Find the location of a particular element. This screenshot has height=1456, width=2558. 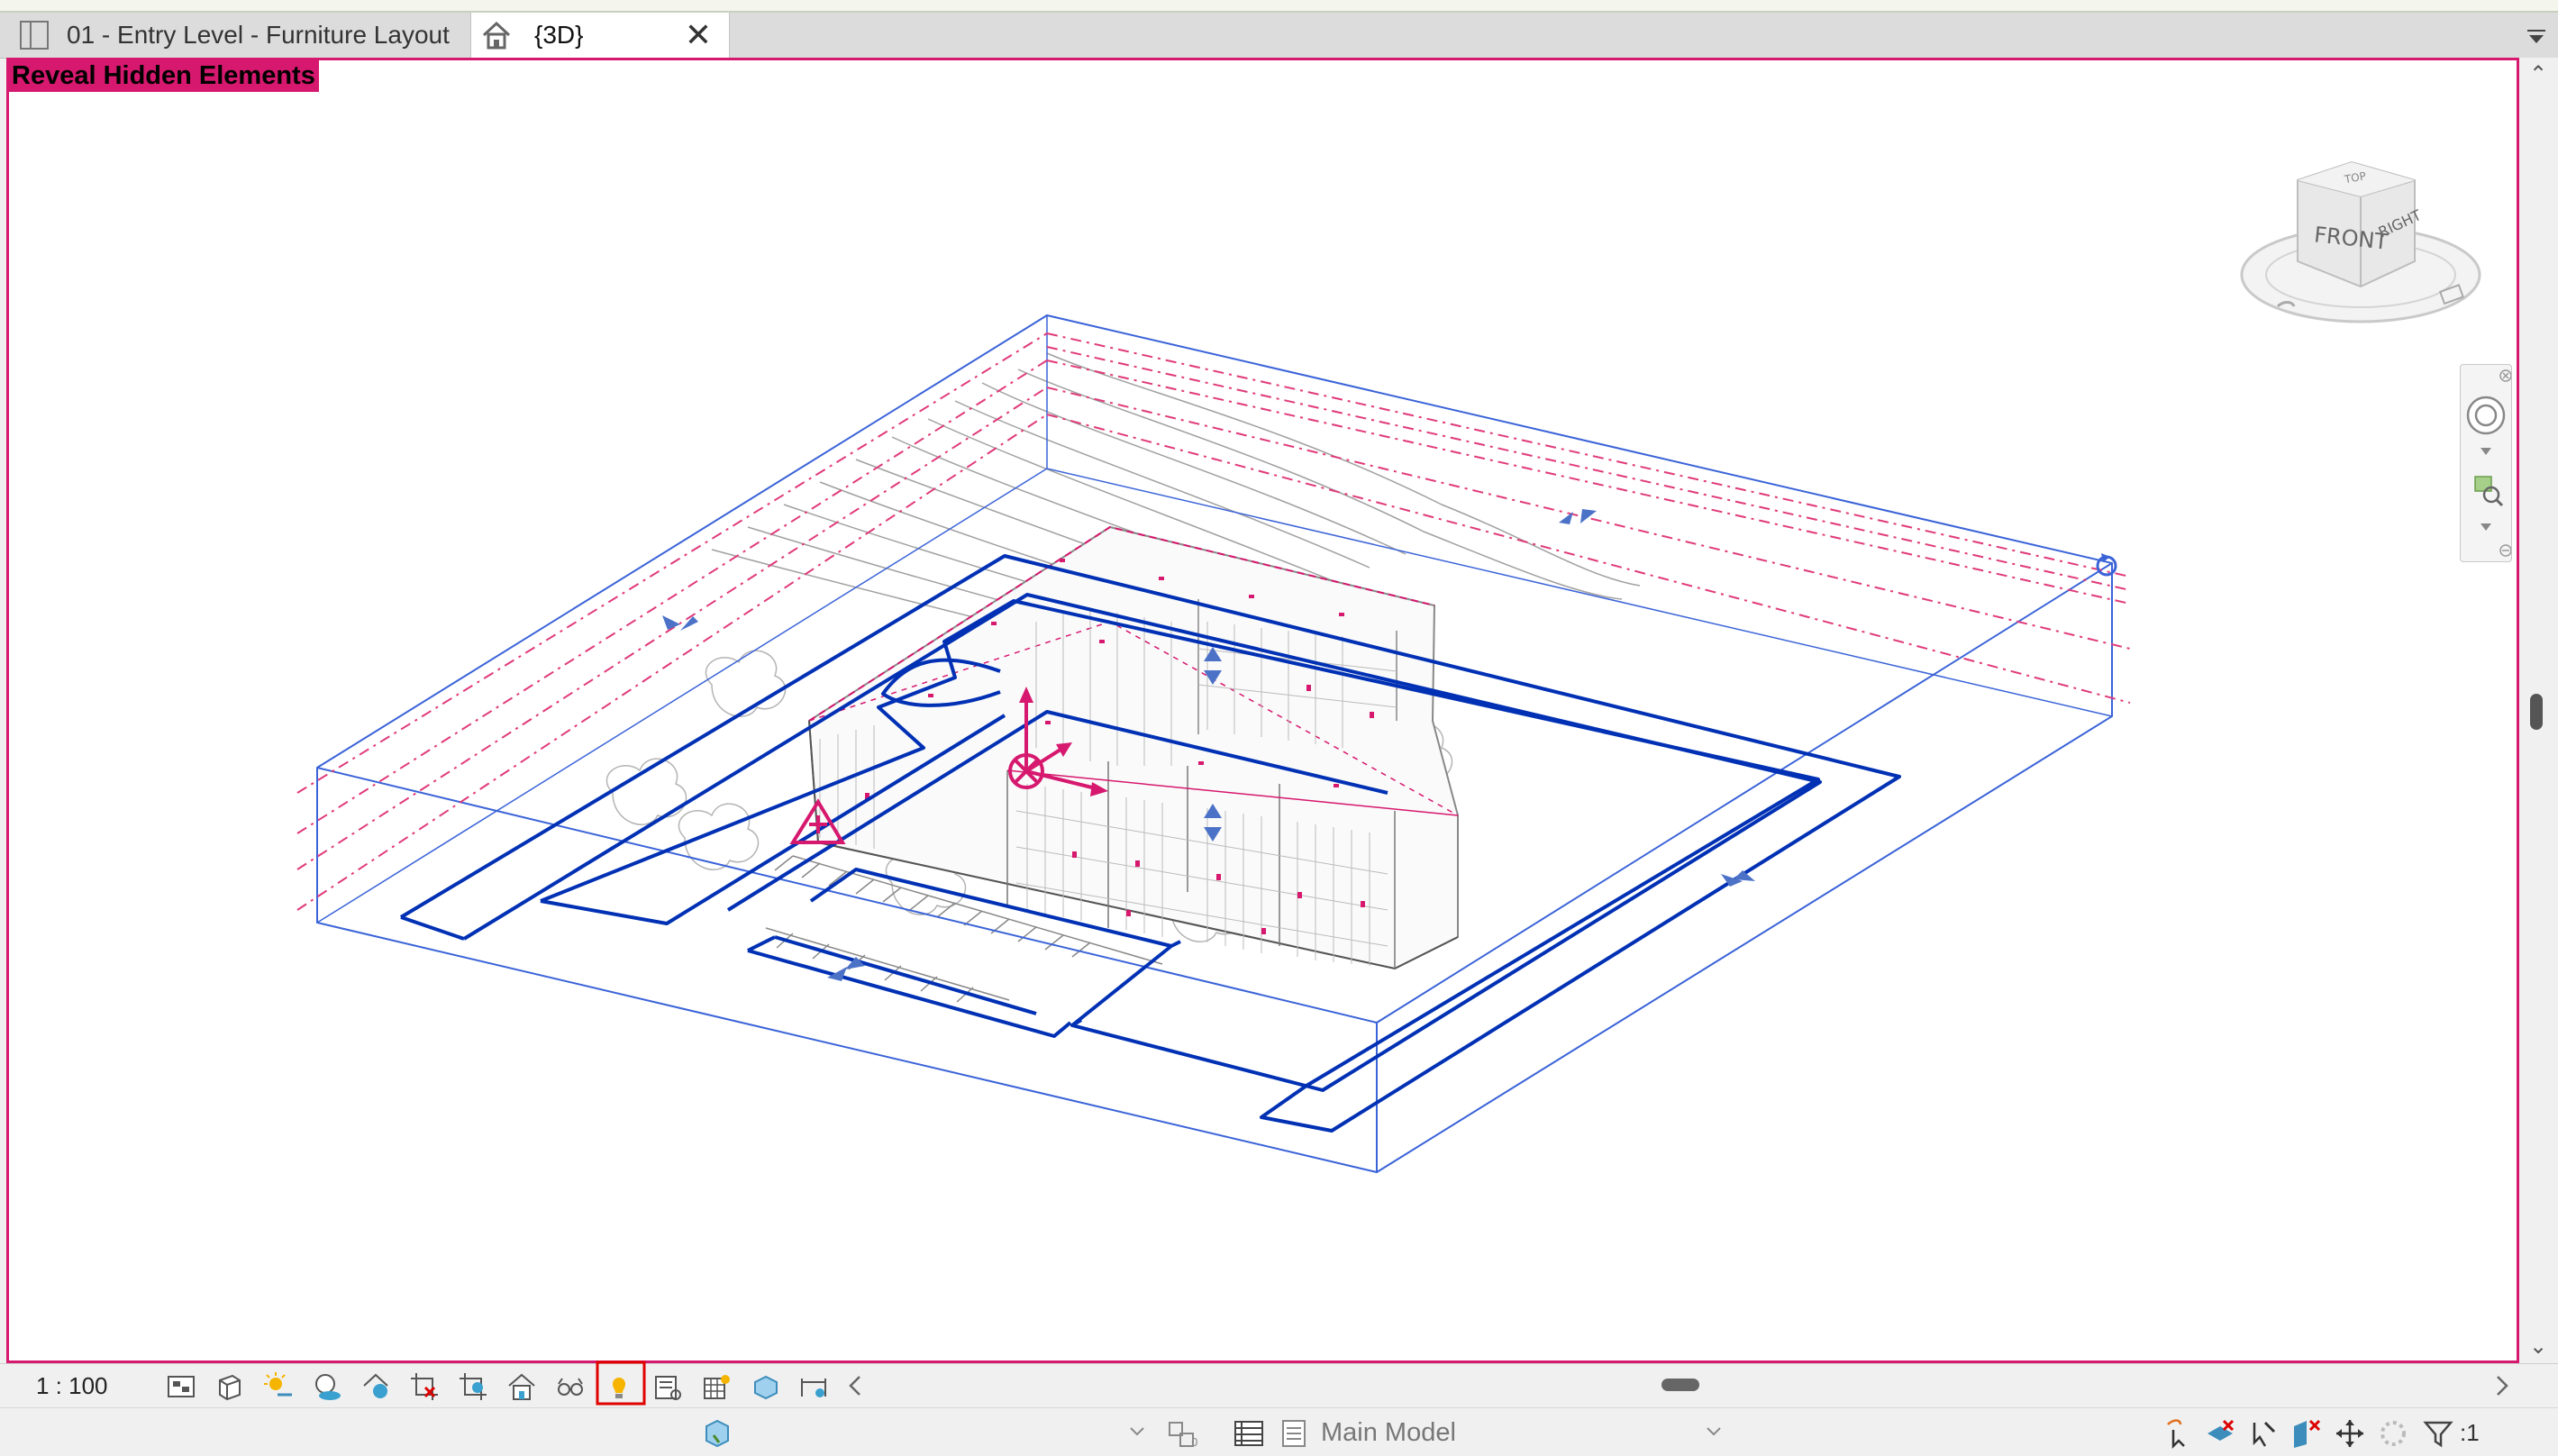

tab-label: 01 - Entry Level - Furniture Layout is located at coordinates (258, 35).